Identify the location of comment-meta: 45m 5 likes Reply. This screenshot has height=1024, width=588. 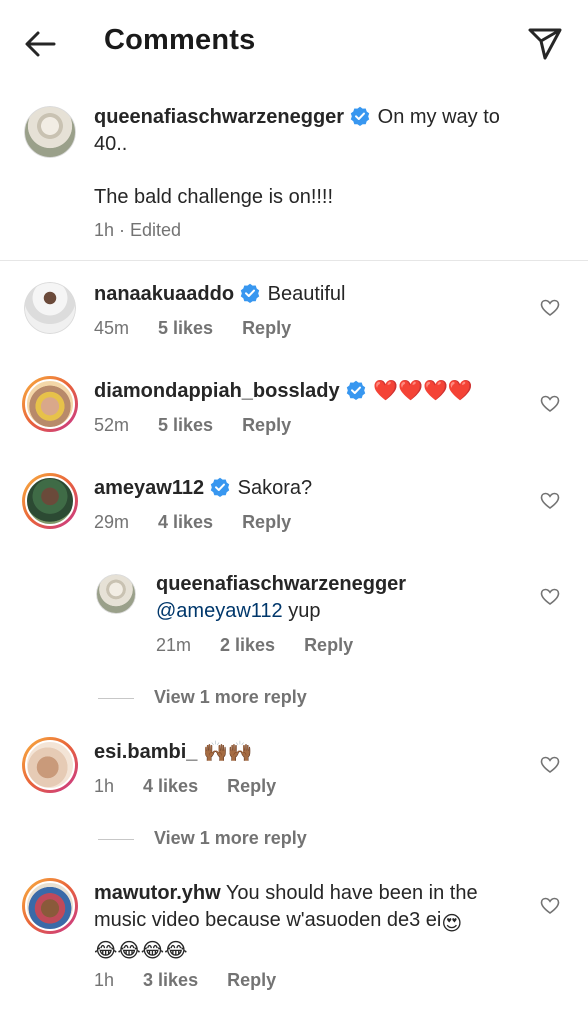
(207, 328).